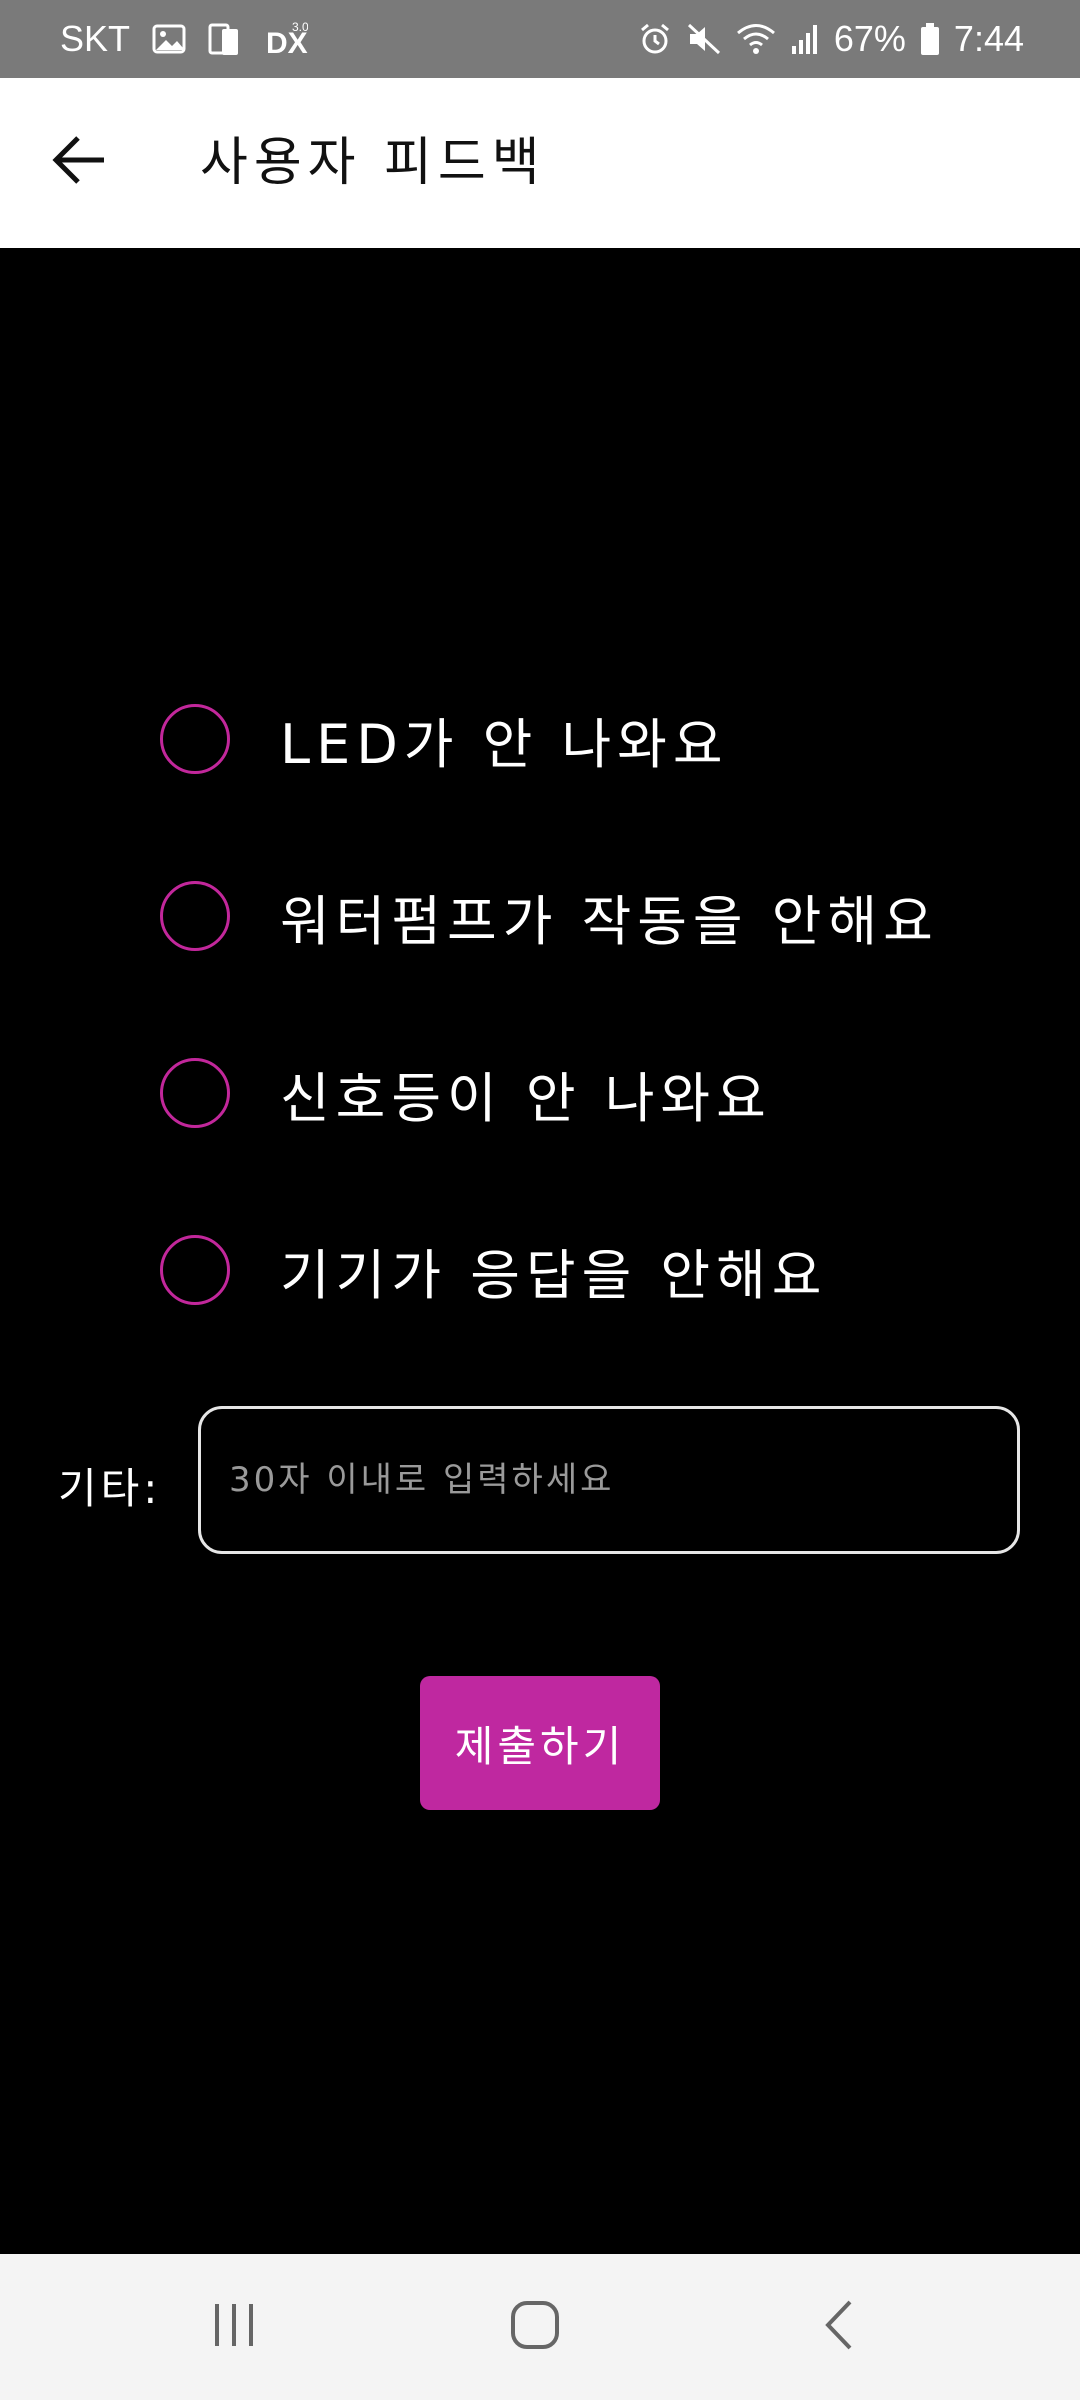  Describe the element at coordinates (609, 1480) in the screenshot. I see `other-input` at that location.